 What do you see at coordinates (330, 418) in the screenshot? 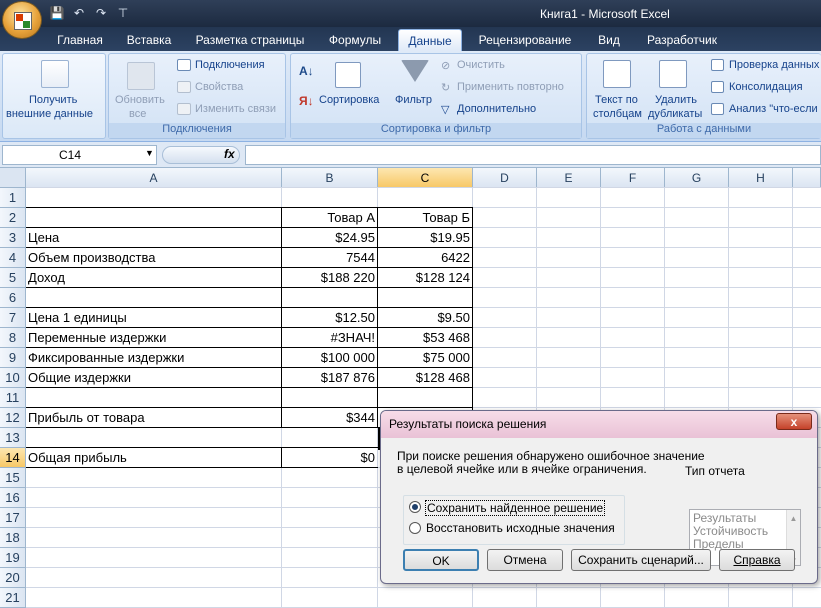
I see `cell-b12: $344` at bounding box center [330, 418].